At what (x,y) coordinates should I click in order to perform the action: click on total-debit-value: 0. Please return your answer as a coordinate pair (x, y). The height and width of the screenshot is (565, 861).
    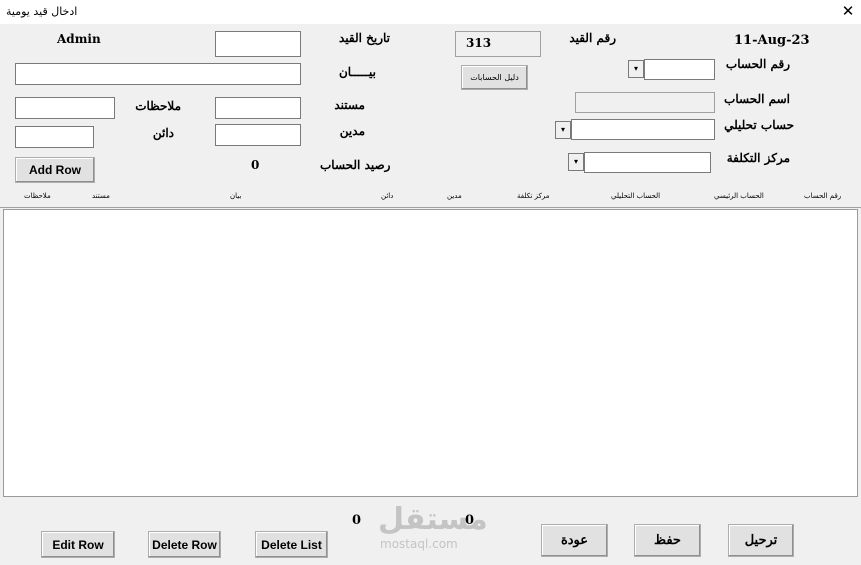
    Looking at the image, I should click on (470, 520).